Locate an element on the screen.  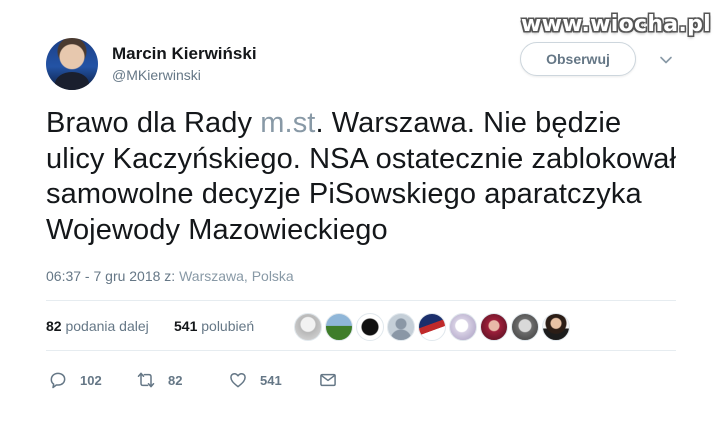
tweet-header: Marcin Kierwiński @MKierwinski Obserwuj is located at coordinates (366, 65).